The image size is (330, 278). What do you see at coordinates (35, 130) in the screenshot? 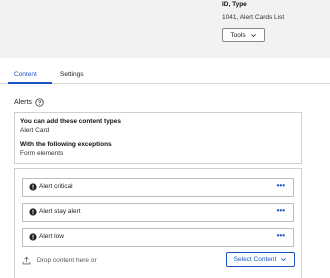
I see `allowed-types-value: Alert Card` at bounding box center [35, 130].